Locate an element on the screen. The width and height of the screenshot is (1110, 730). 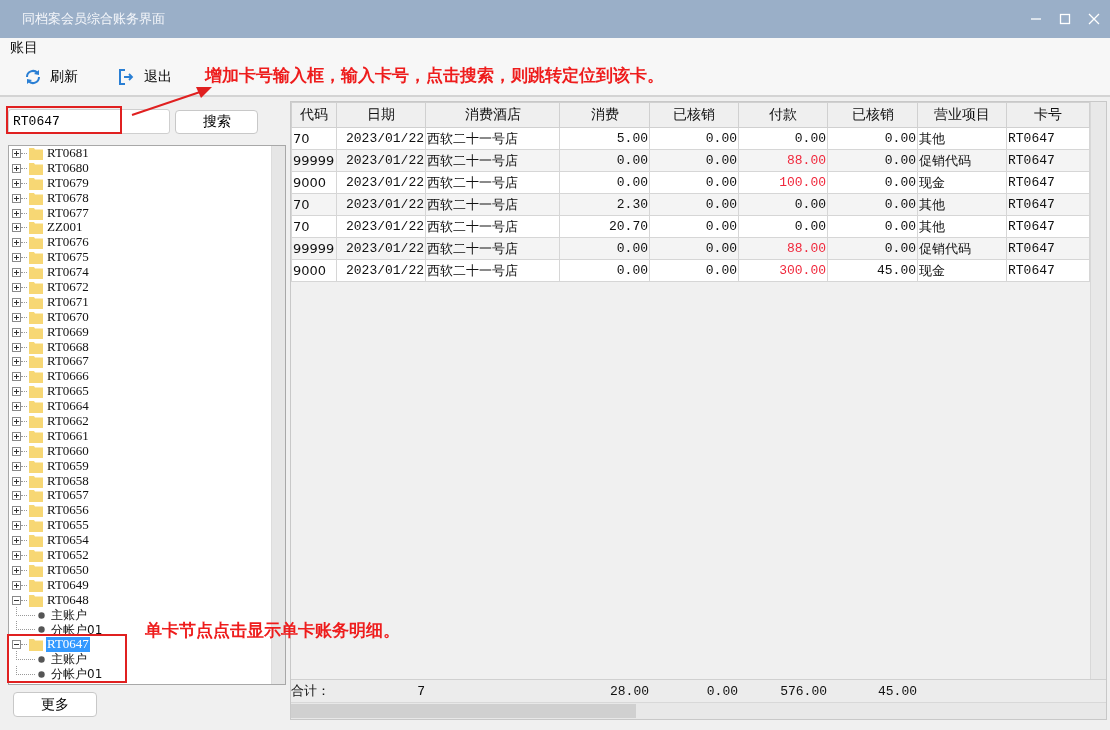
more-button: 更多 is located at coordinates (55, 704).